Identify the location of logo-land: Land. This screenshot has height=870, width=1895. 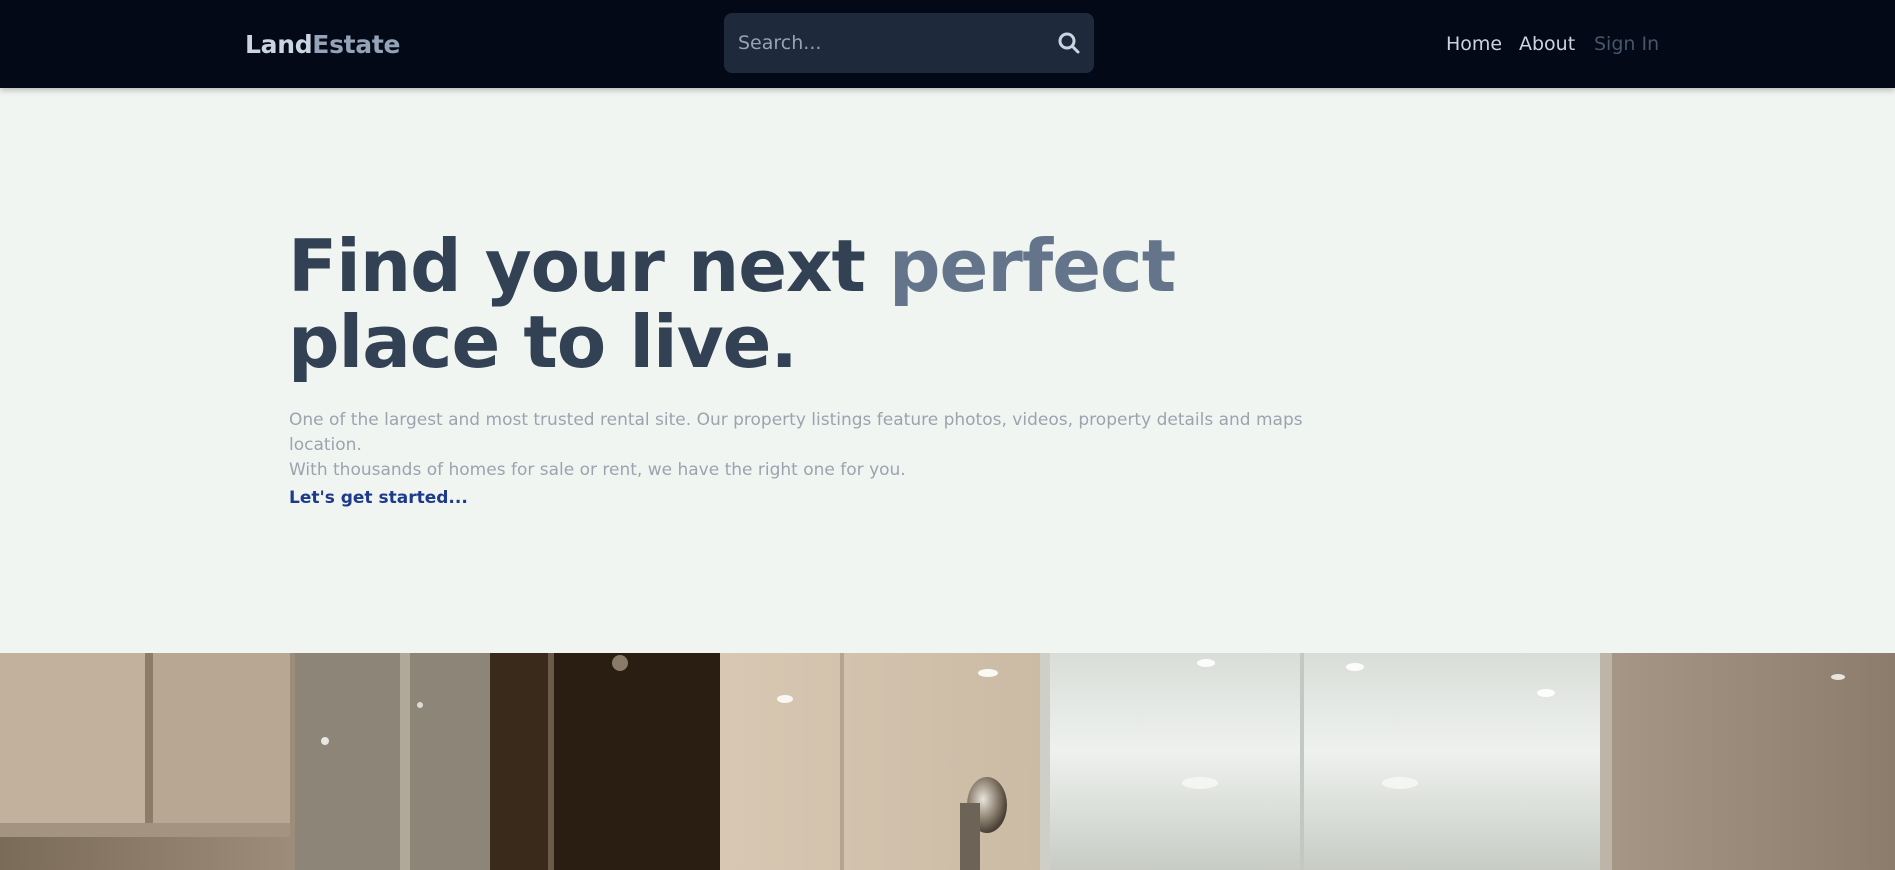
(279, 44).